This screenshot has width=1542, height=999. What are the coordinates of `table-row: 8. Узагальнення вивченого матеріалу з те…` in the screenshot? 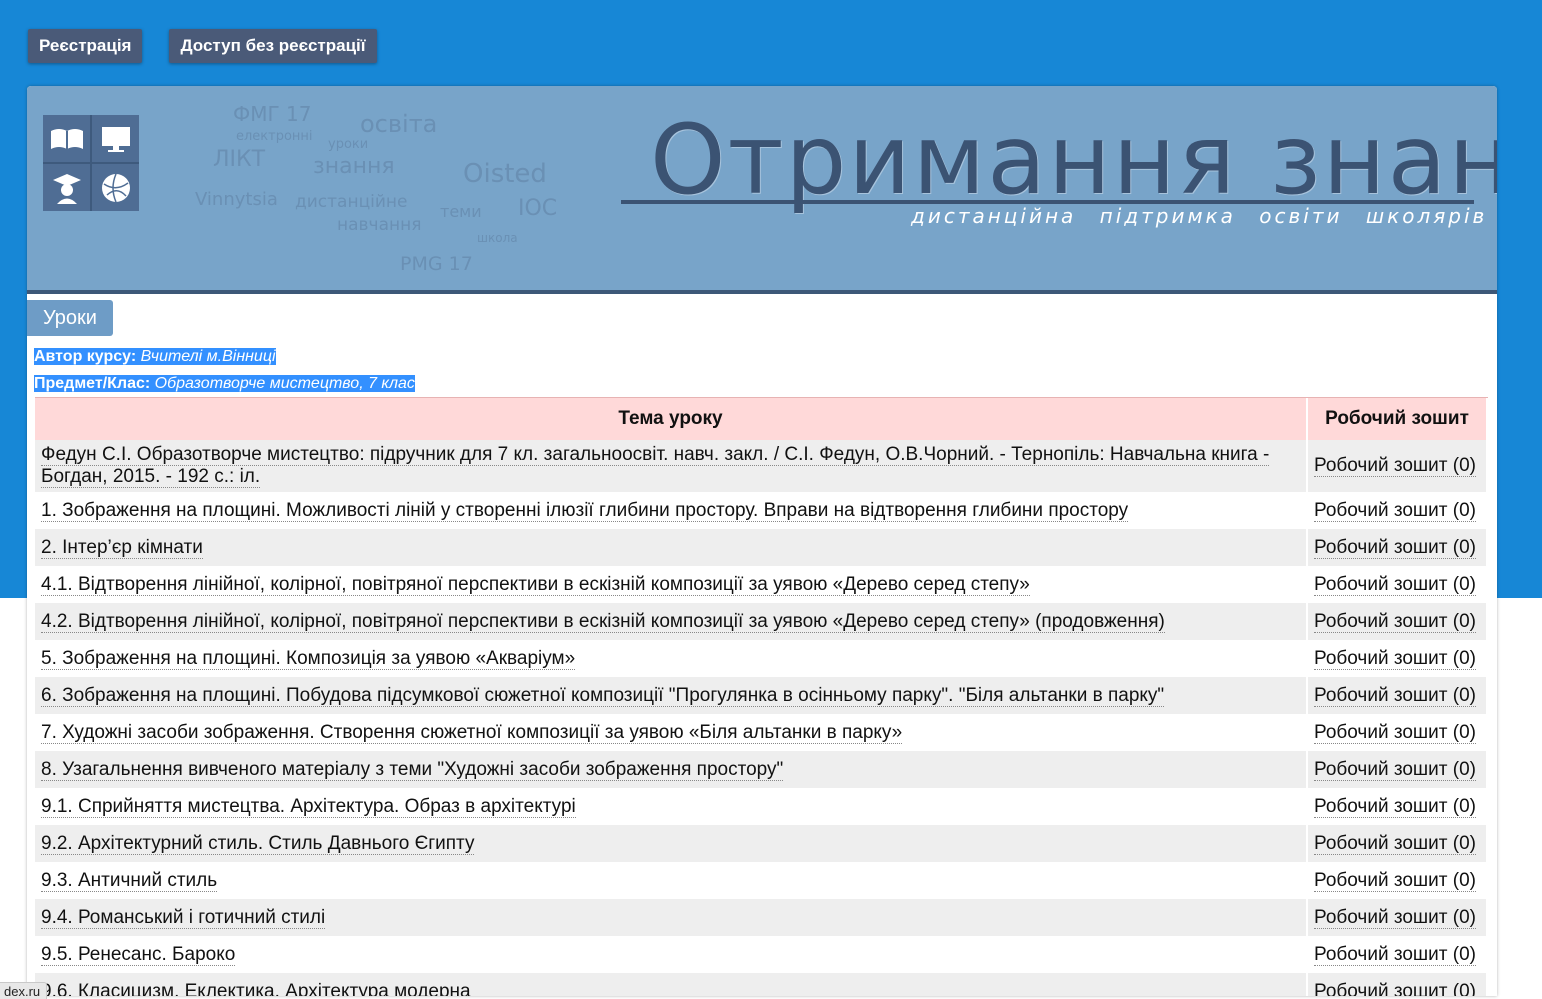 It's located at (761, 769).